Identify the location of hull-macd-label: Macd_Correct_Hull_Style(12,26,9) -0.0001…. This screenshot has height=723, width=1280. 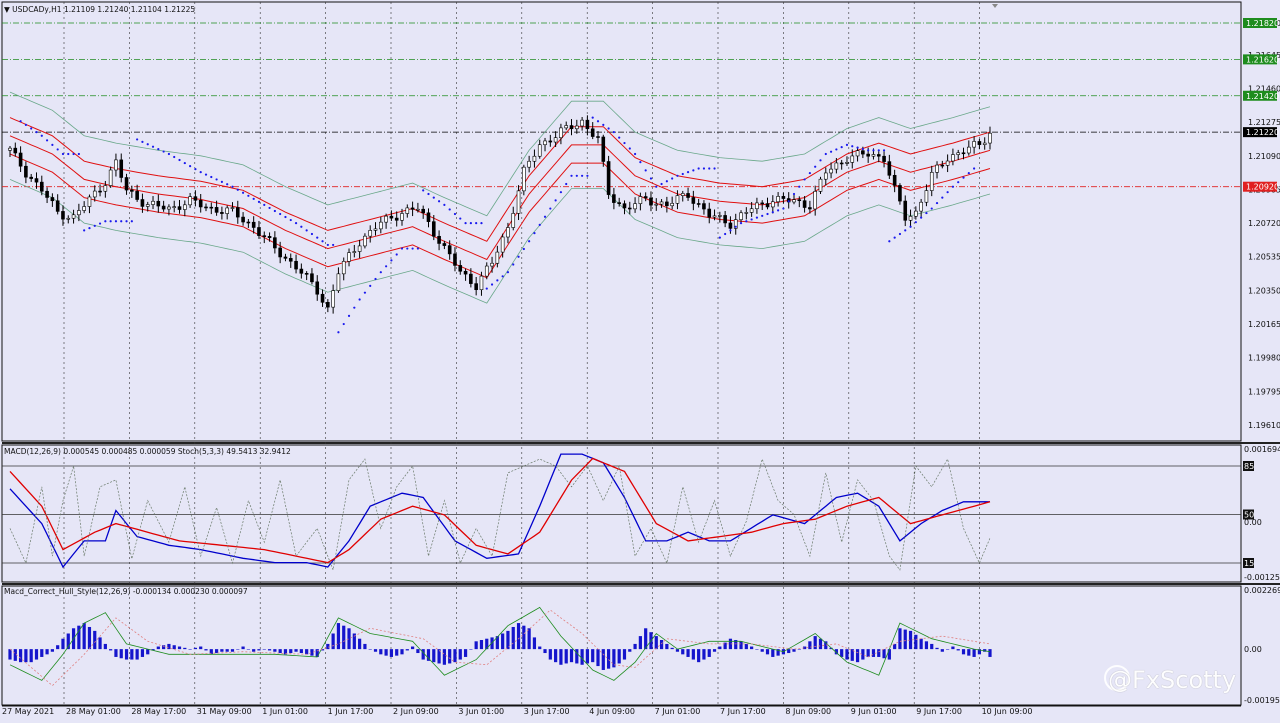
(126, 591).